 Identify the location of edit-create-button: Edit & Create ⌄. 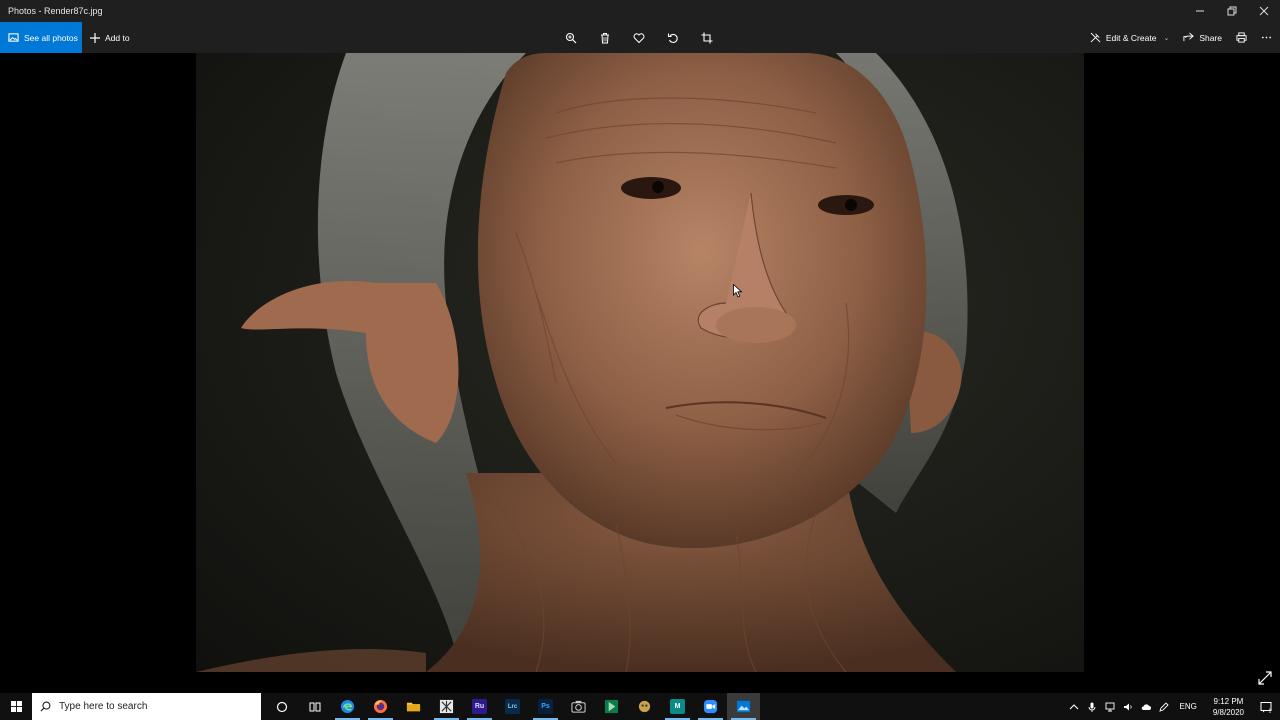
(1129, 37).